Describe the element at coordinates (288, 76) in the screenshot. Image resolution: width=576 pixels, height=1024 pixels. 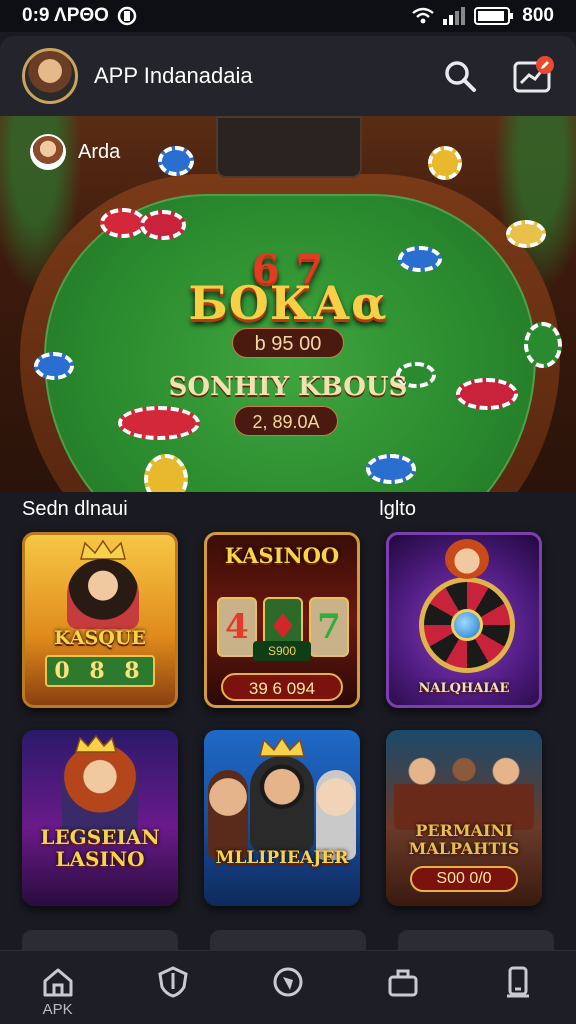
I see `app-header: APP Indanadaia` at that location.